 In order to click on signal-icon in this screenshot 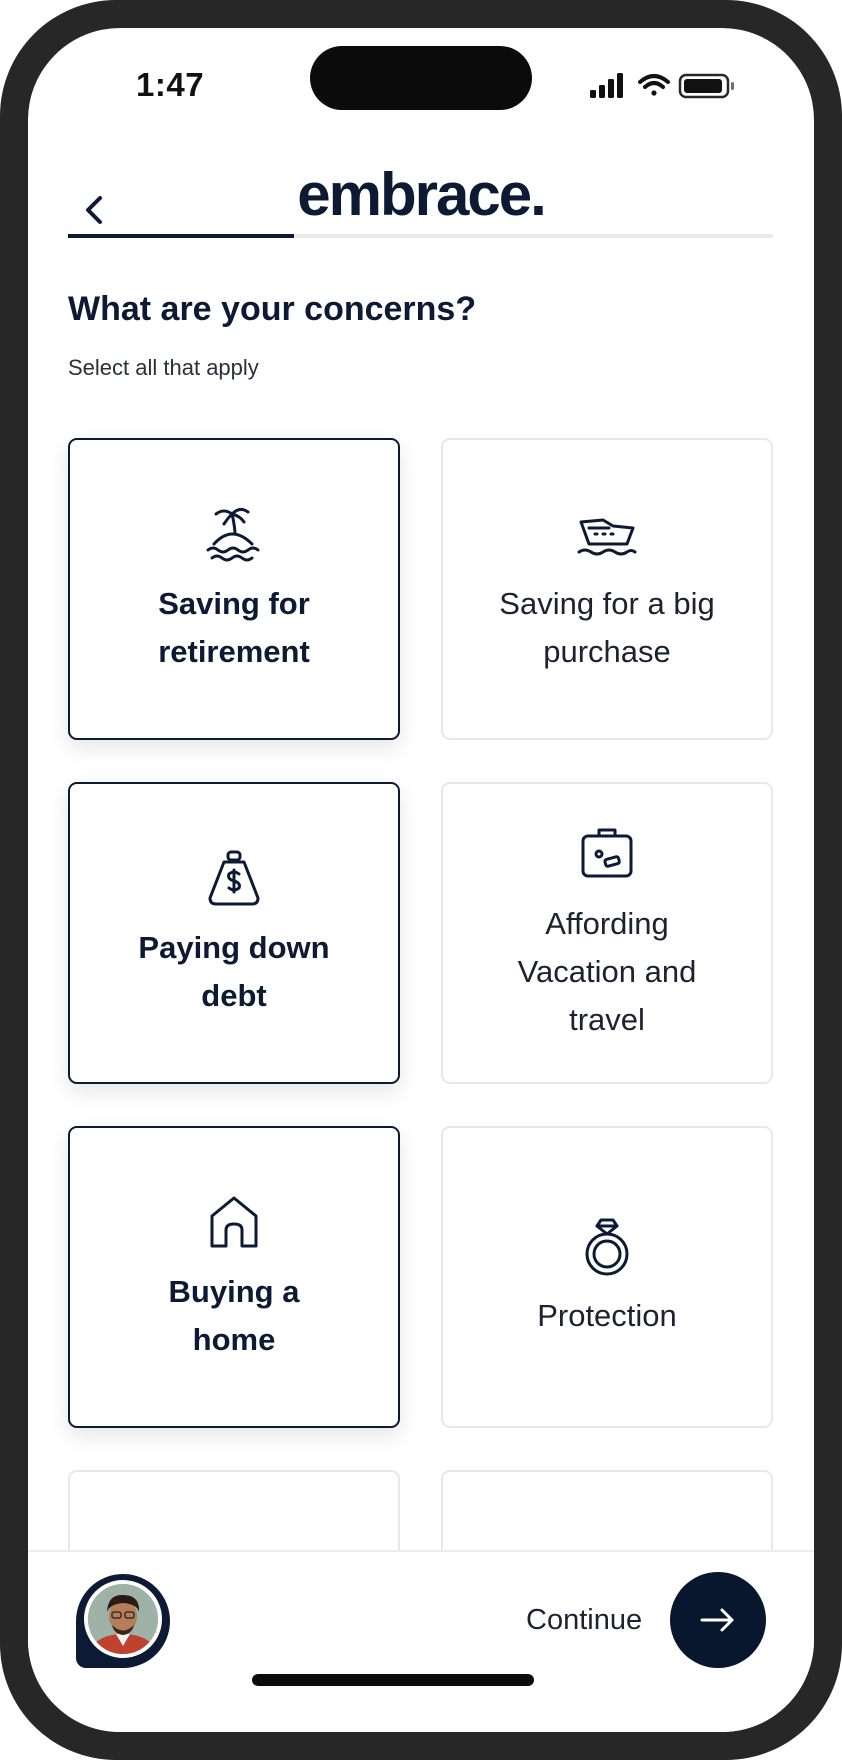, I will do `click(606, 85)`.